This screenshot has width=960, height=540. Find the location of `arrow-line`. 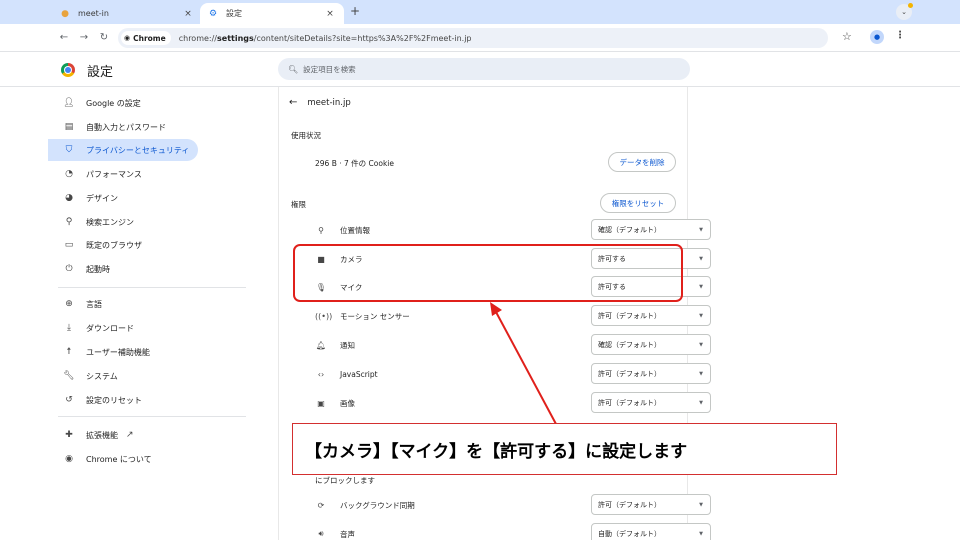

arrow-line is located at coordinates (526, 368).